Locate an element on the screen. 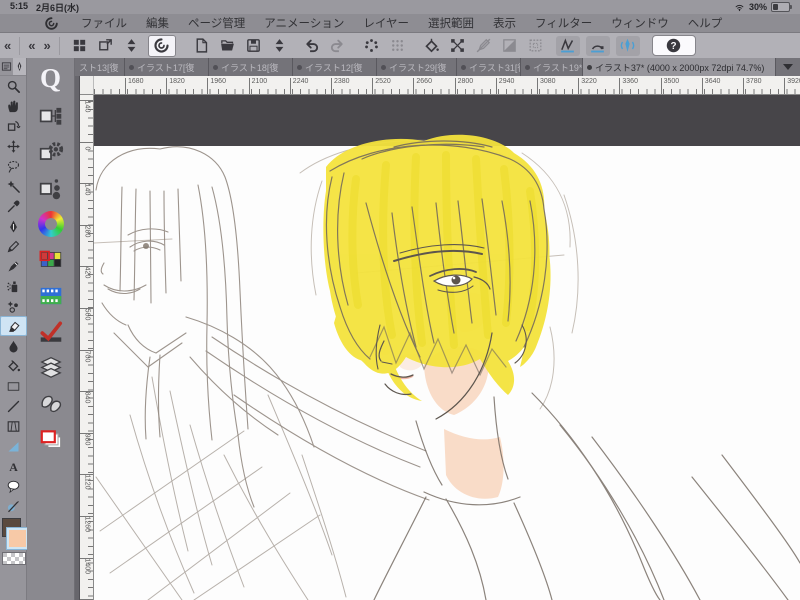 This screenshot has width=800, height=600. v-ruler-label: 560 is located at coordinates (87, 314).